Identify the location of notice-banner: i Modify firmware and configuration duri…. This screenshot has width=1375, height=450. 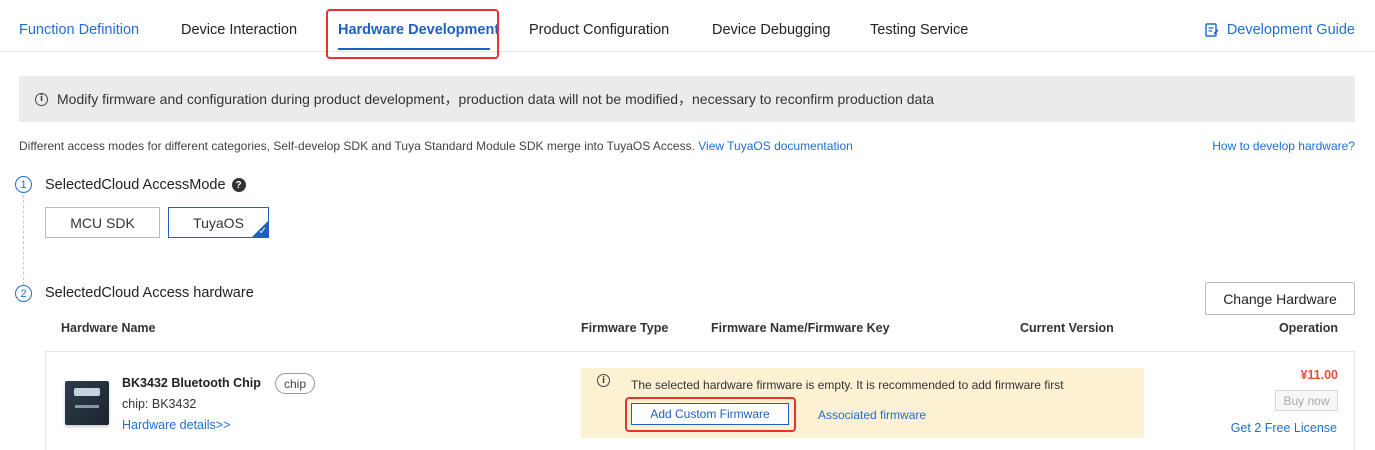
(687, 99).